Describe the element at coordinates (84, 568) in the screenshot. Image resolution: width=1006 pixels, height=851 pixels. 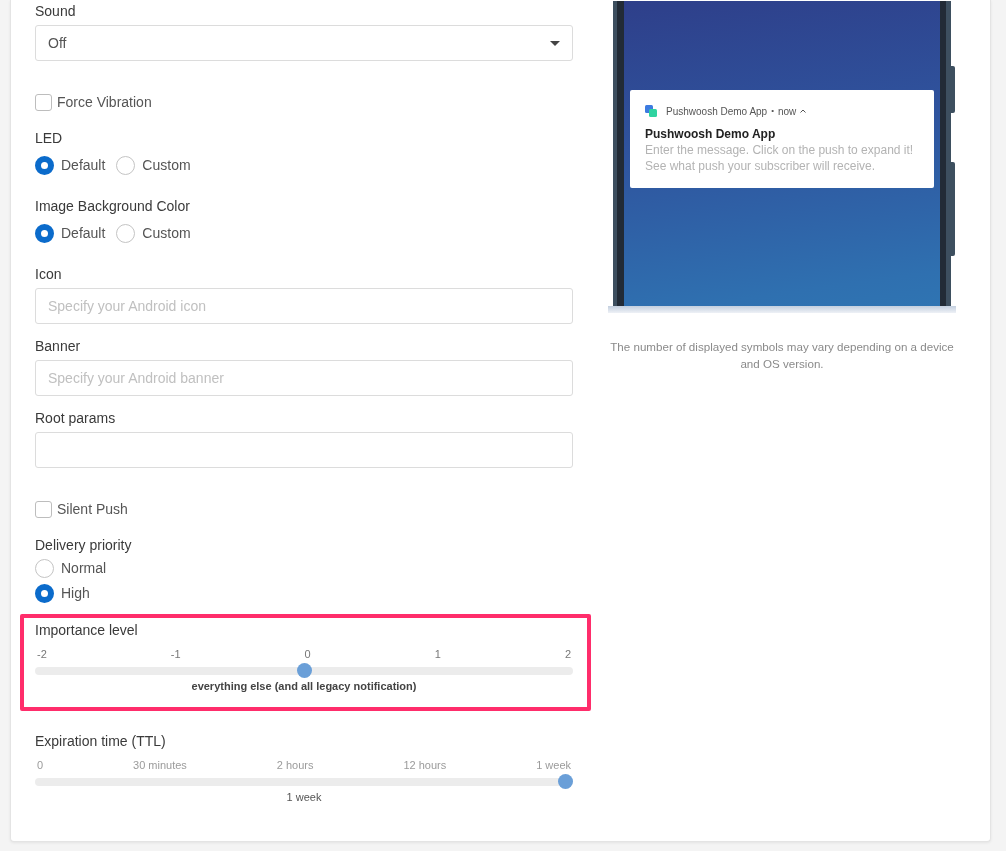
I see `radio-label: Normal` at that location.